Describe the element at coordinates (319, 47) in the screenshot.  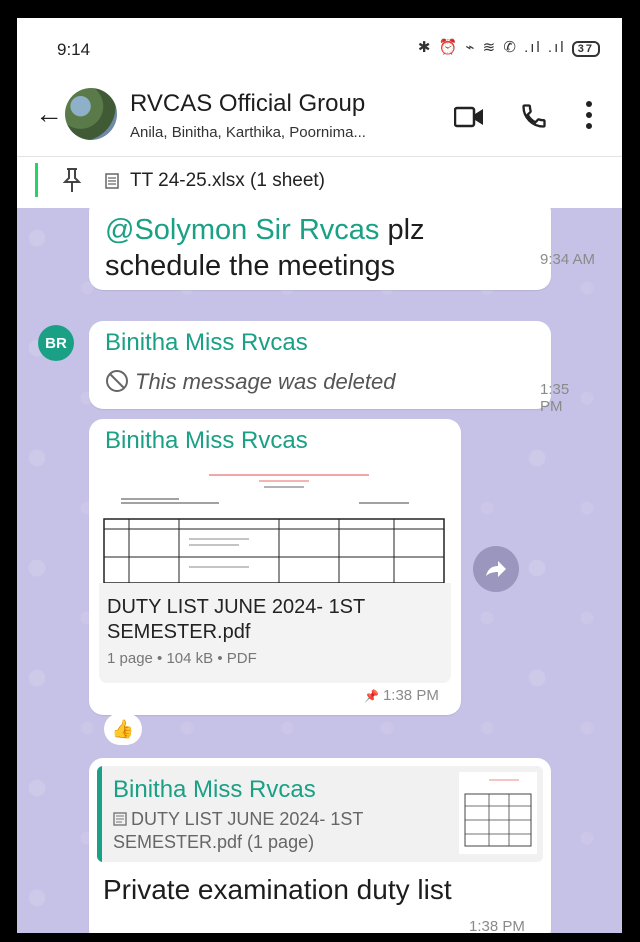
I see `status-bar: 9:14 ✱ ⏰ ⌁ ≋ ✆ .ıl .ıl 37` at that location.